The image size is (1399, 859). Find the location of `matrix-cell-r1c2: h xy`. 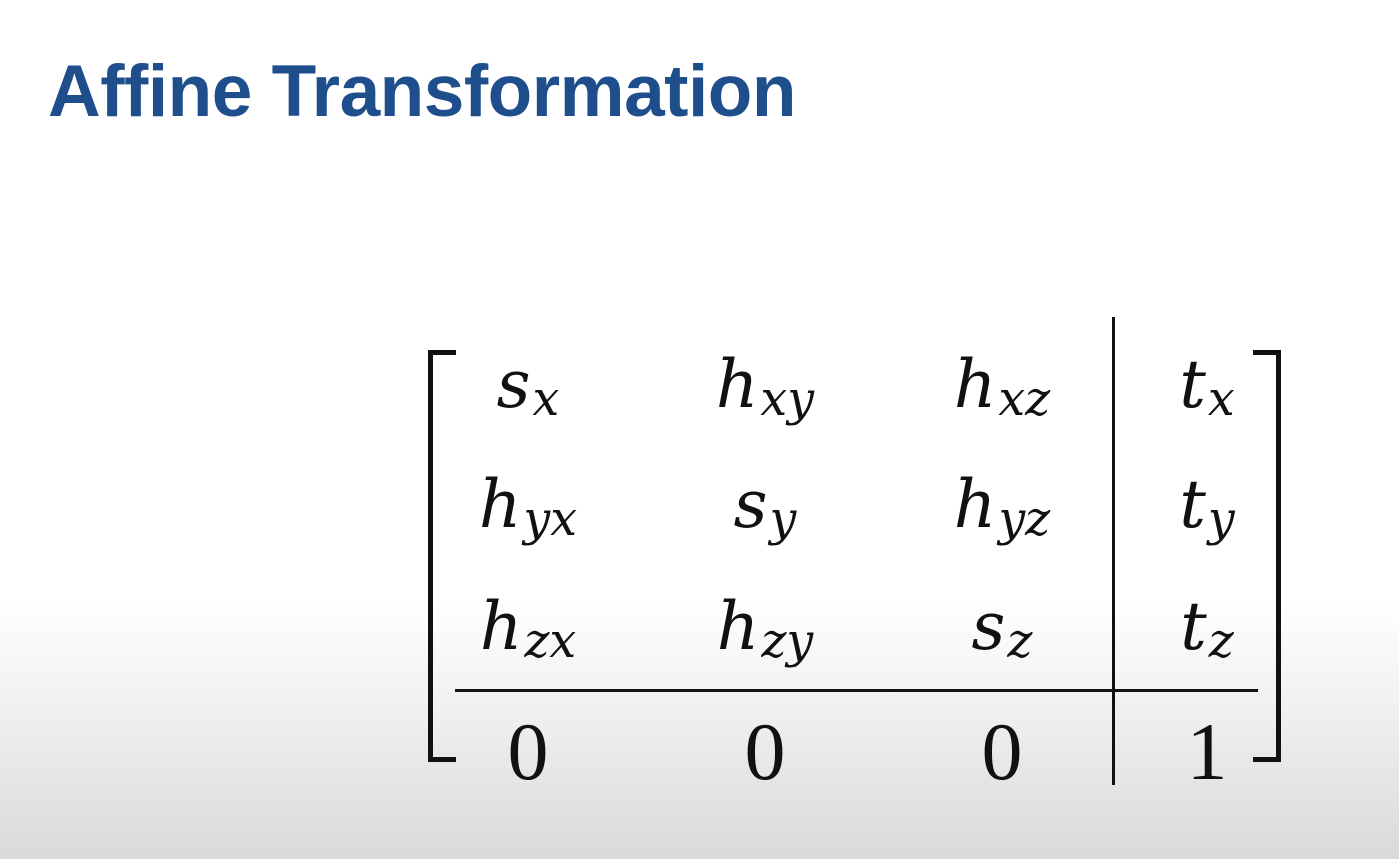

matrix-cell-r1c2: h xy is located at coordinates (765, 387).